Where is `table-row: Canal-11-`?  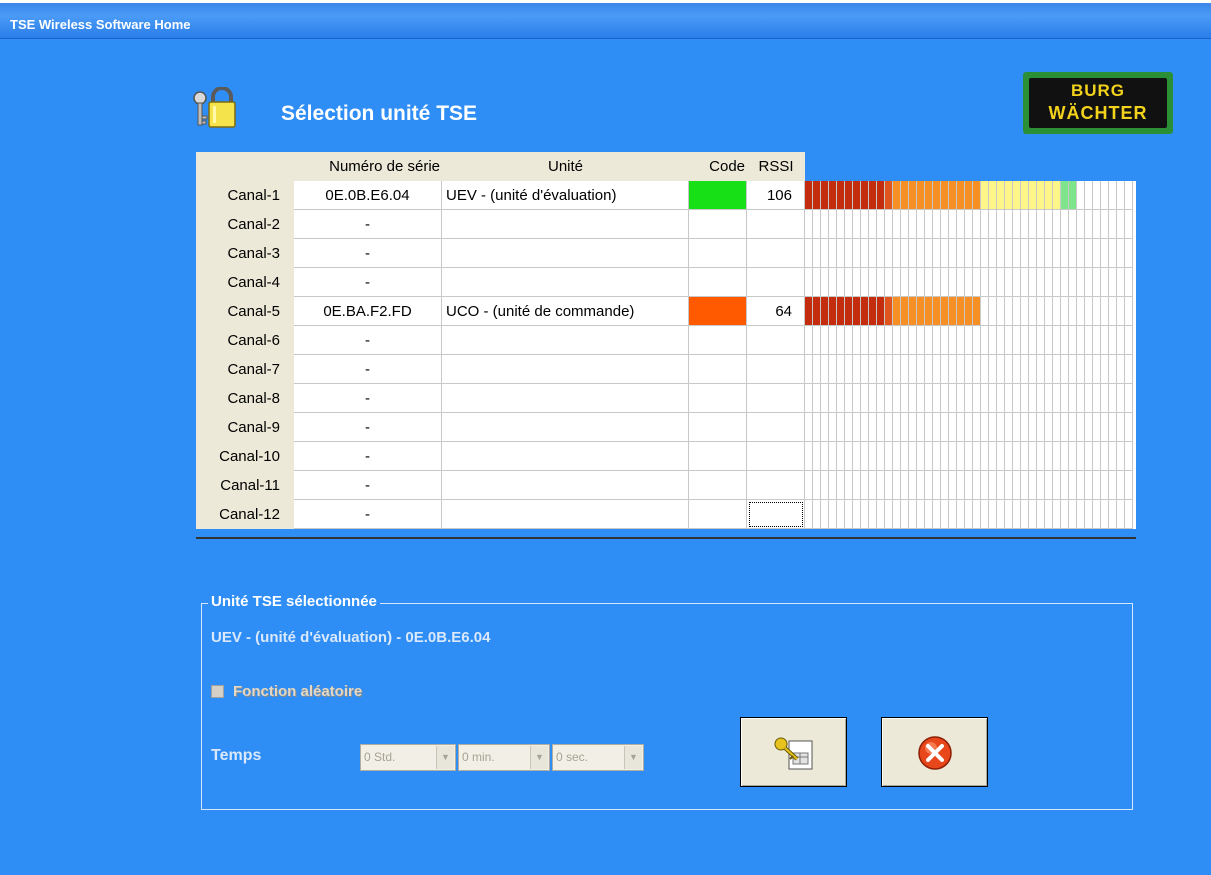 table-row: Canal-11- is located at coordinates (666, 485).